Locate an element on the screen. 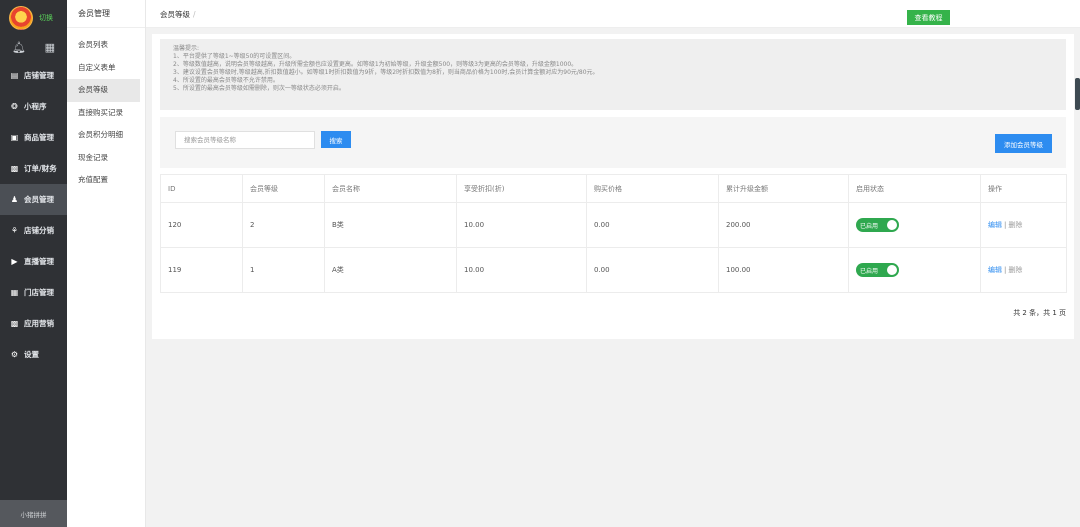 This screenshot has width=1080, height=527. bell-icon: 🔔︎ is located at coordinates (19, 47).